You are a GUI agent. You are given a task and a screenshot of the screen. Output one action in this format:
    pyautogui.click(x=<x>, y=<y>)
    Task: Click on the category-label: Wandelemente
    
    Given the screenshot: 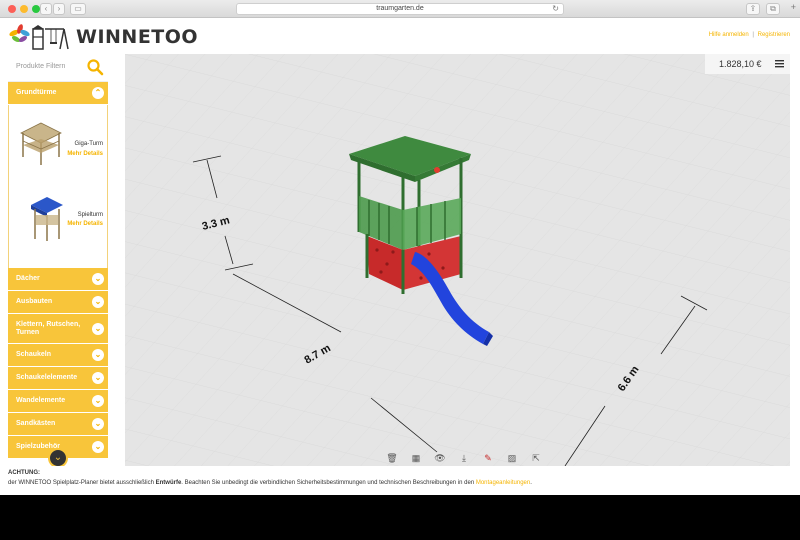 What is the action you would take?
    pyautogui.click(x=41, y=400)
    